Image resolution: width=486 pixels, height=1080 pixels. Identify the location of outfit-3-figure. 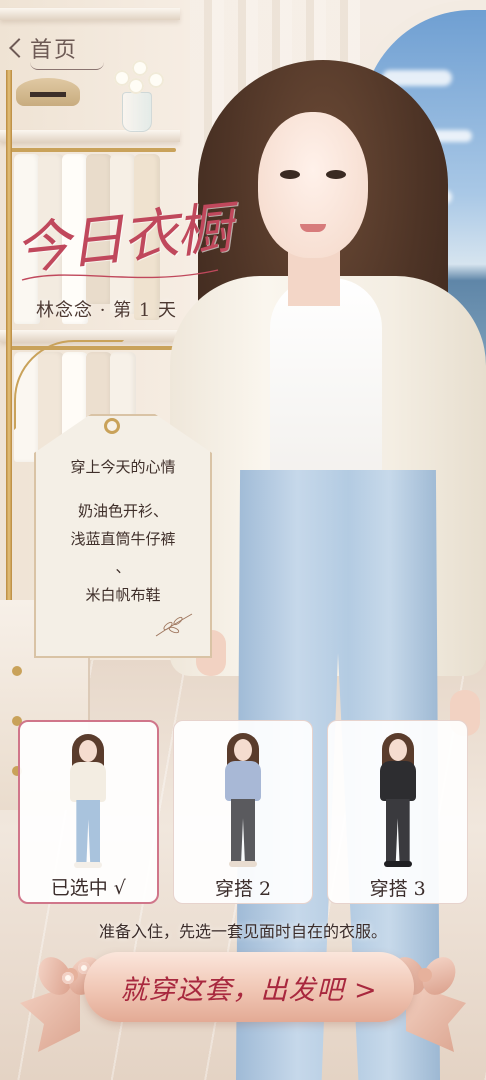
(398, 803).